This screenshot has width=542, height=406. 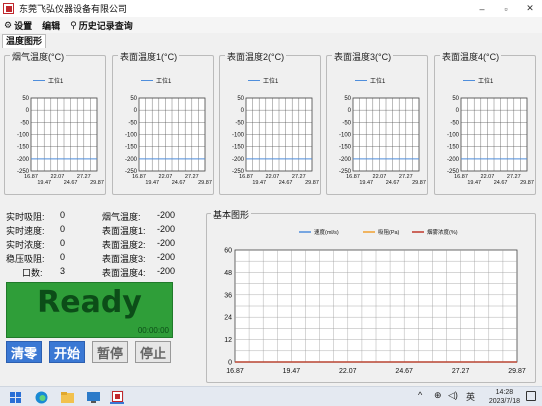 What do you see at coordinates (23, 25) in the screenshot?
I see `menu-settings-label: 设置` at bounding box center [23, 25].